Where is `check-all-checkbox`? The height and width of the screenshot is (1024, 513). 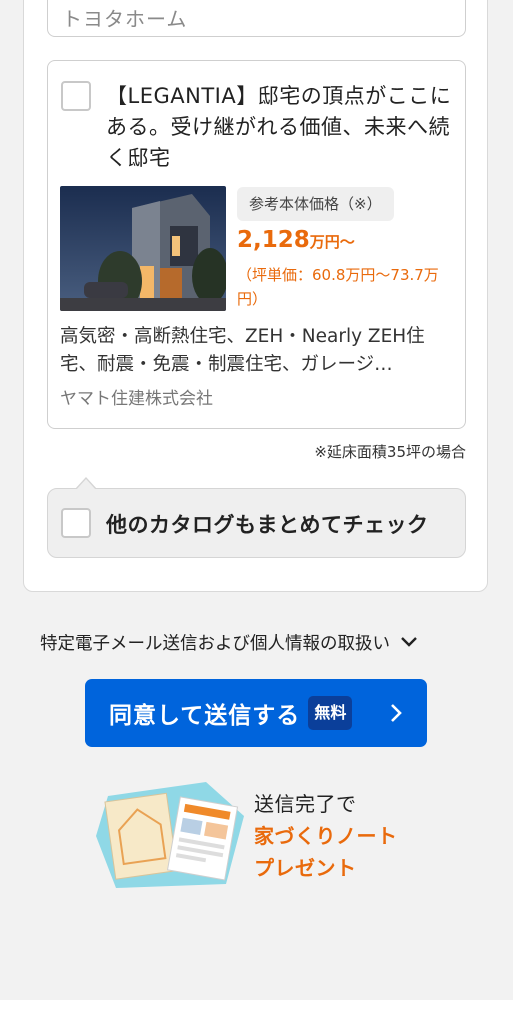
check-all-checkbox is located at coordinates (76, 523).